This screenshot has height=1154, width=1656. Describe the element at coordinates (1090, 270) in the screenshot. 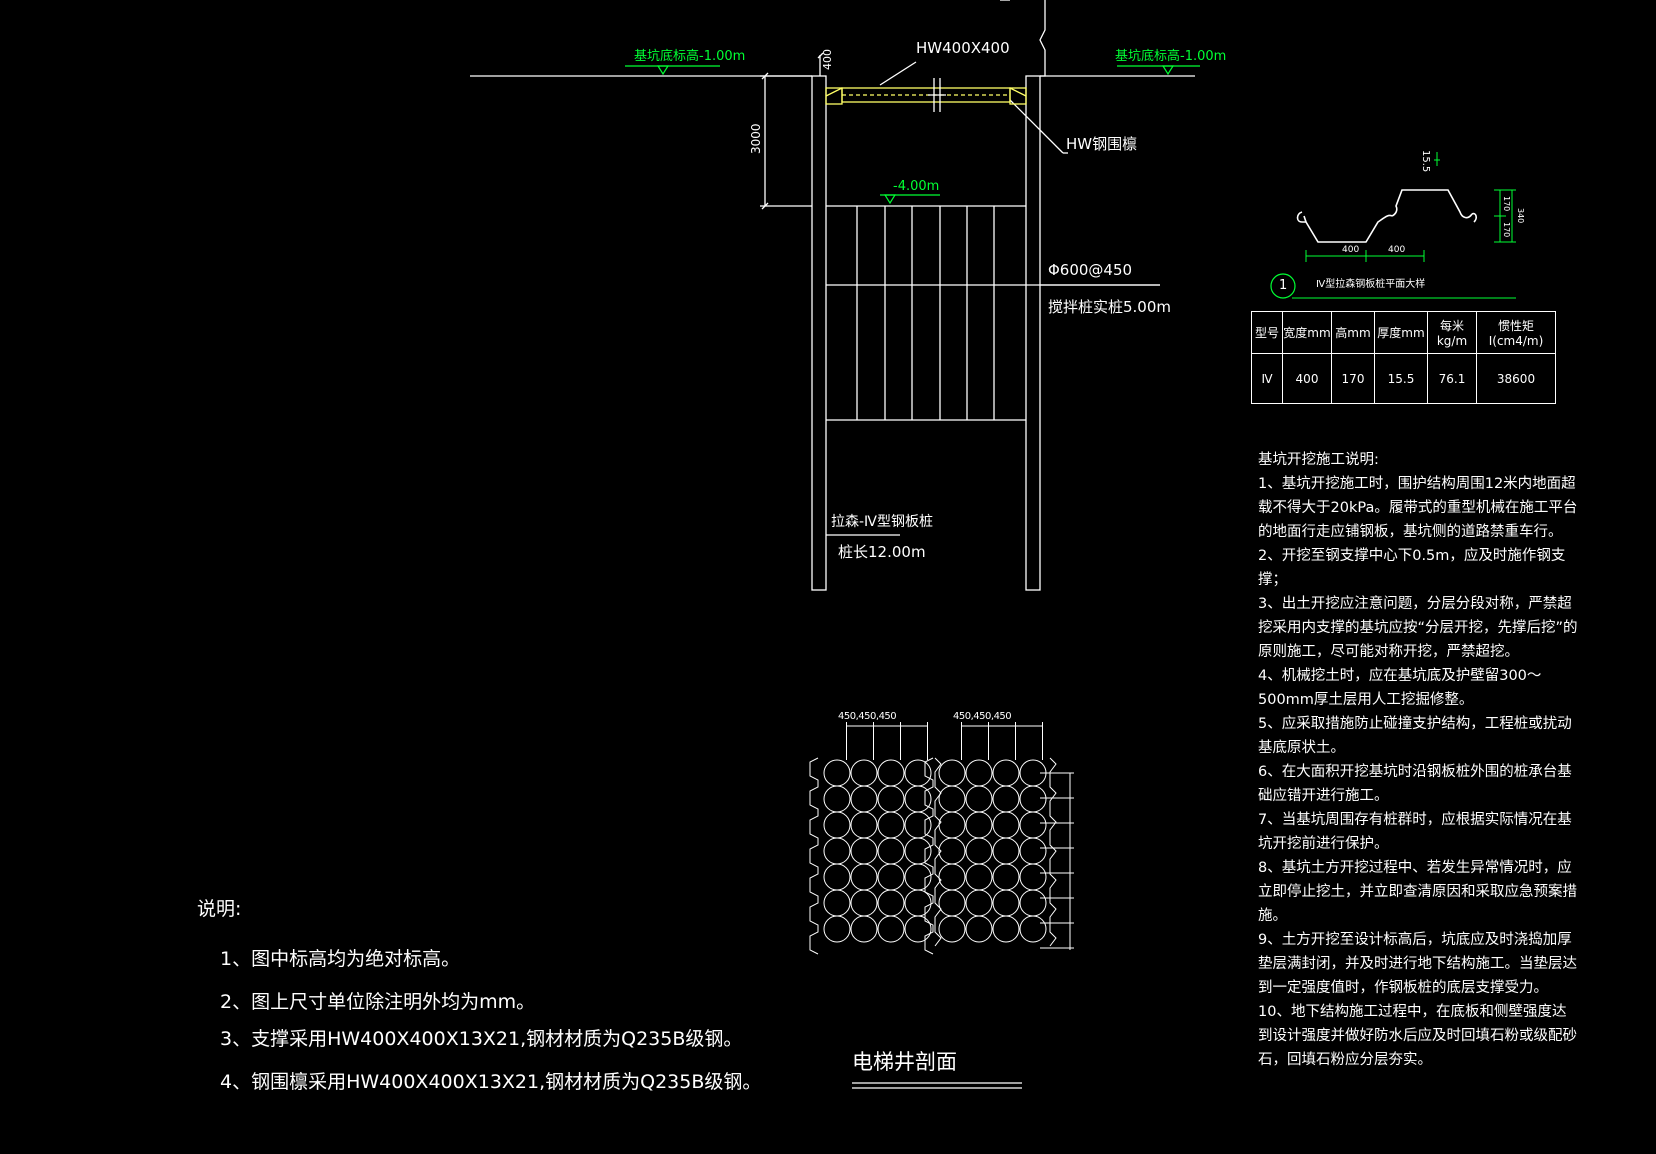

I see `mixing-pile-spec: Φ600@450` at that location.